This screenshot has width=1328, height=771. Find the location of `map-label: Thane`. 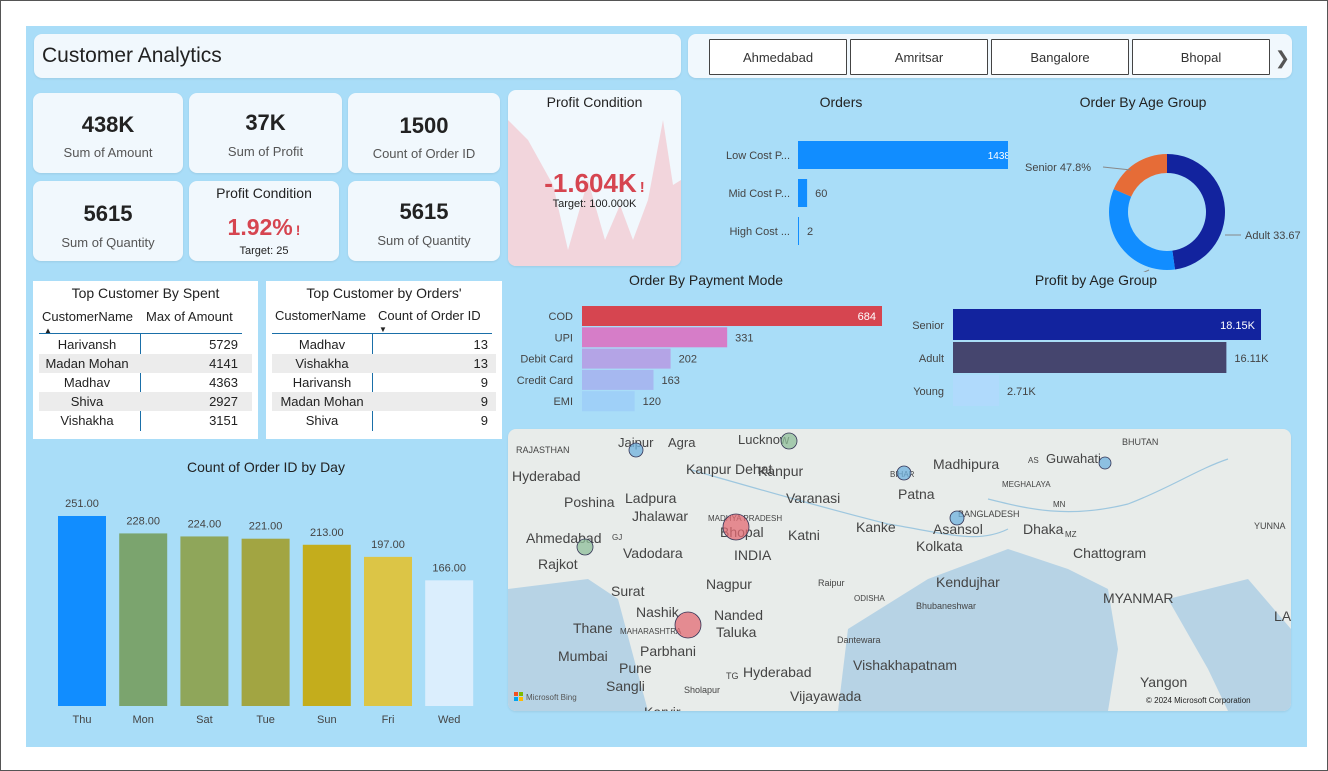

map-label: Thane is located at coordinates (593, 628).